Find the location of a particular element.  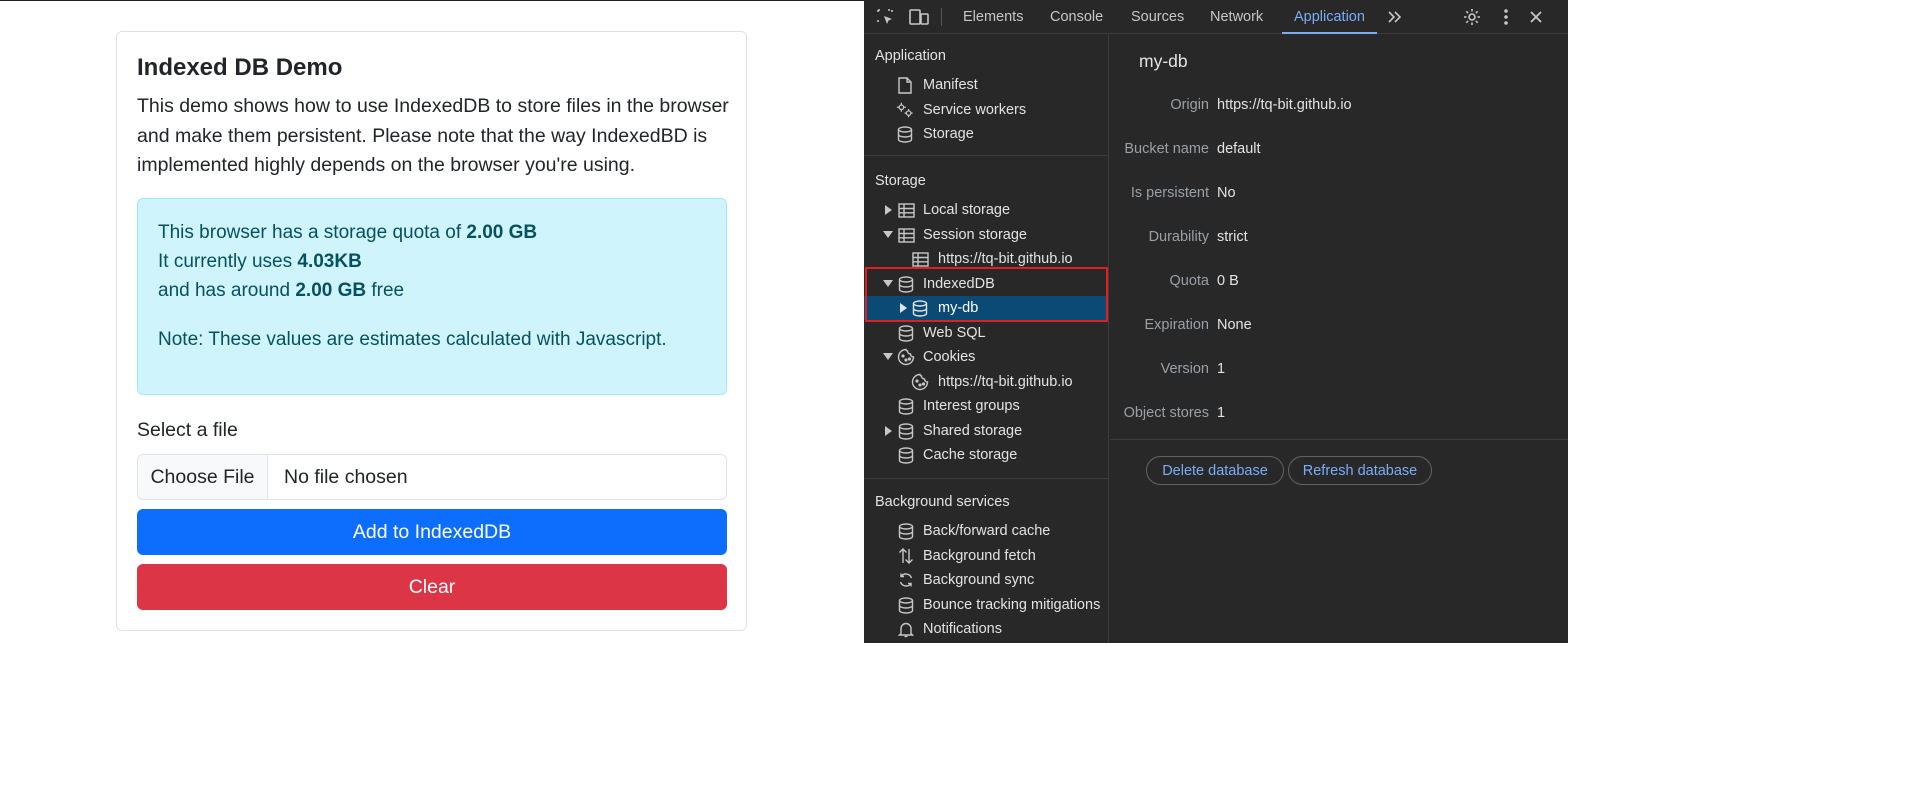

quota-label: This browser has a storage quota of is located at coordinates (312, 232).